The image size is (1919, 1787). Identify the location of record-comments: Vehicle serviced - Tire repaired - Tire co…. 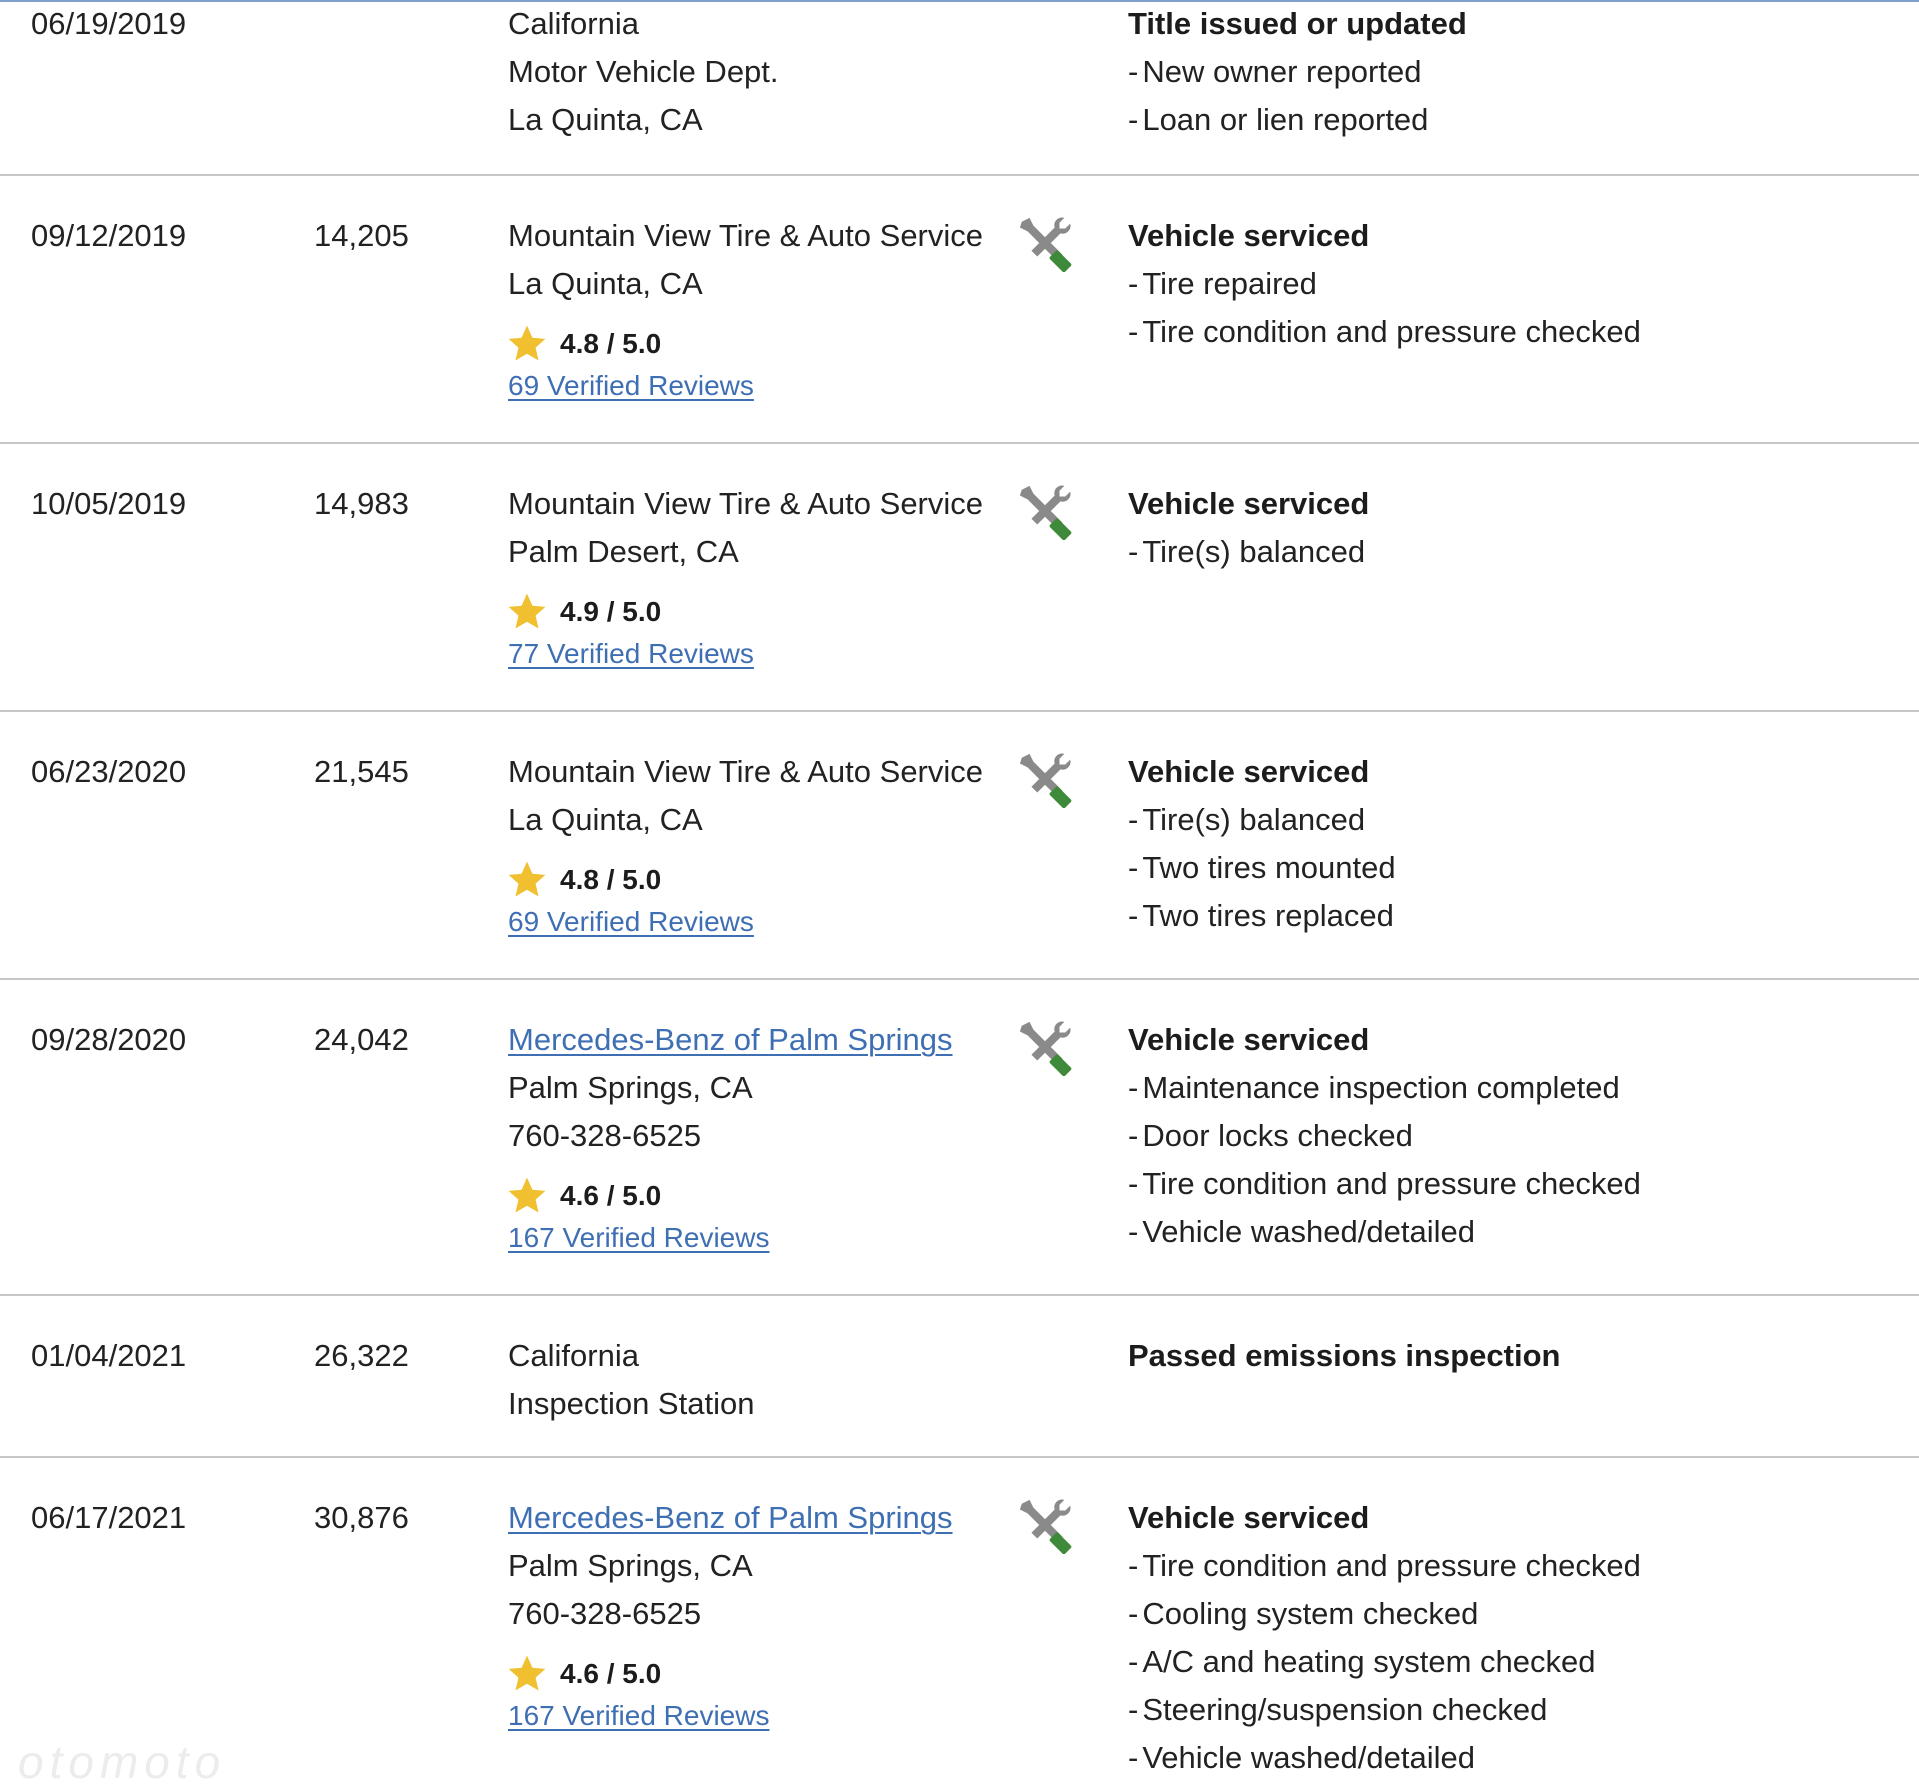
(1508, 284).